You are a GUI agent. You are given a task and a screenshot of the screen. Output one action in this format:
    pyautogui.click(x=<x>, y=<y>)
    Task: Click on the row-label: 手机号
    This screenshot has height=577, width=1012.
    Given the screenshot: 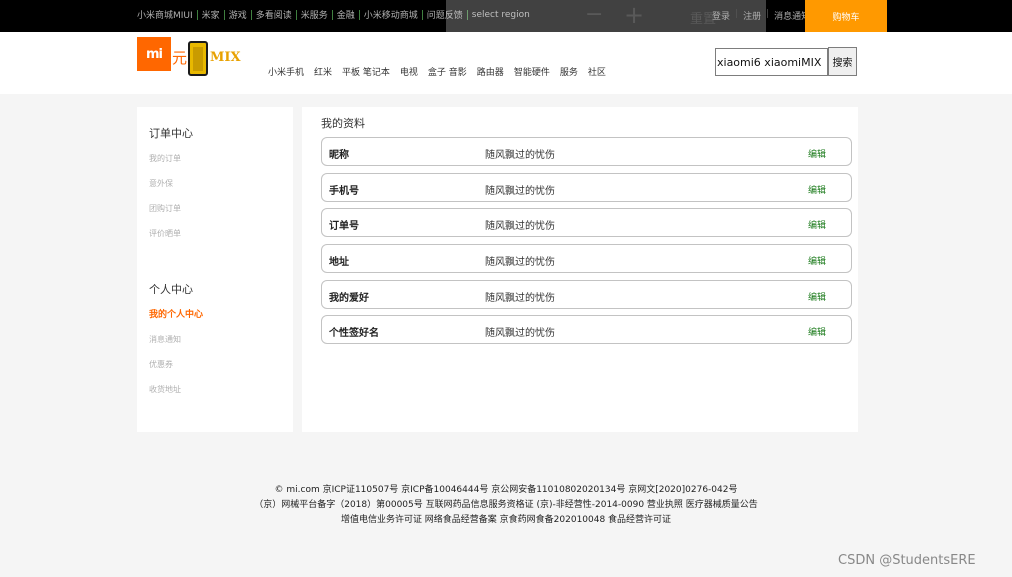 What is the action you would take?
    pyautogui.click(x=344, y=191)
    